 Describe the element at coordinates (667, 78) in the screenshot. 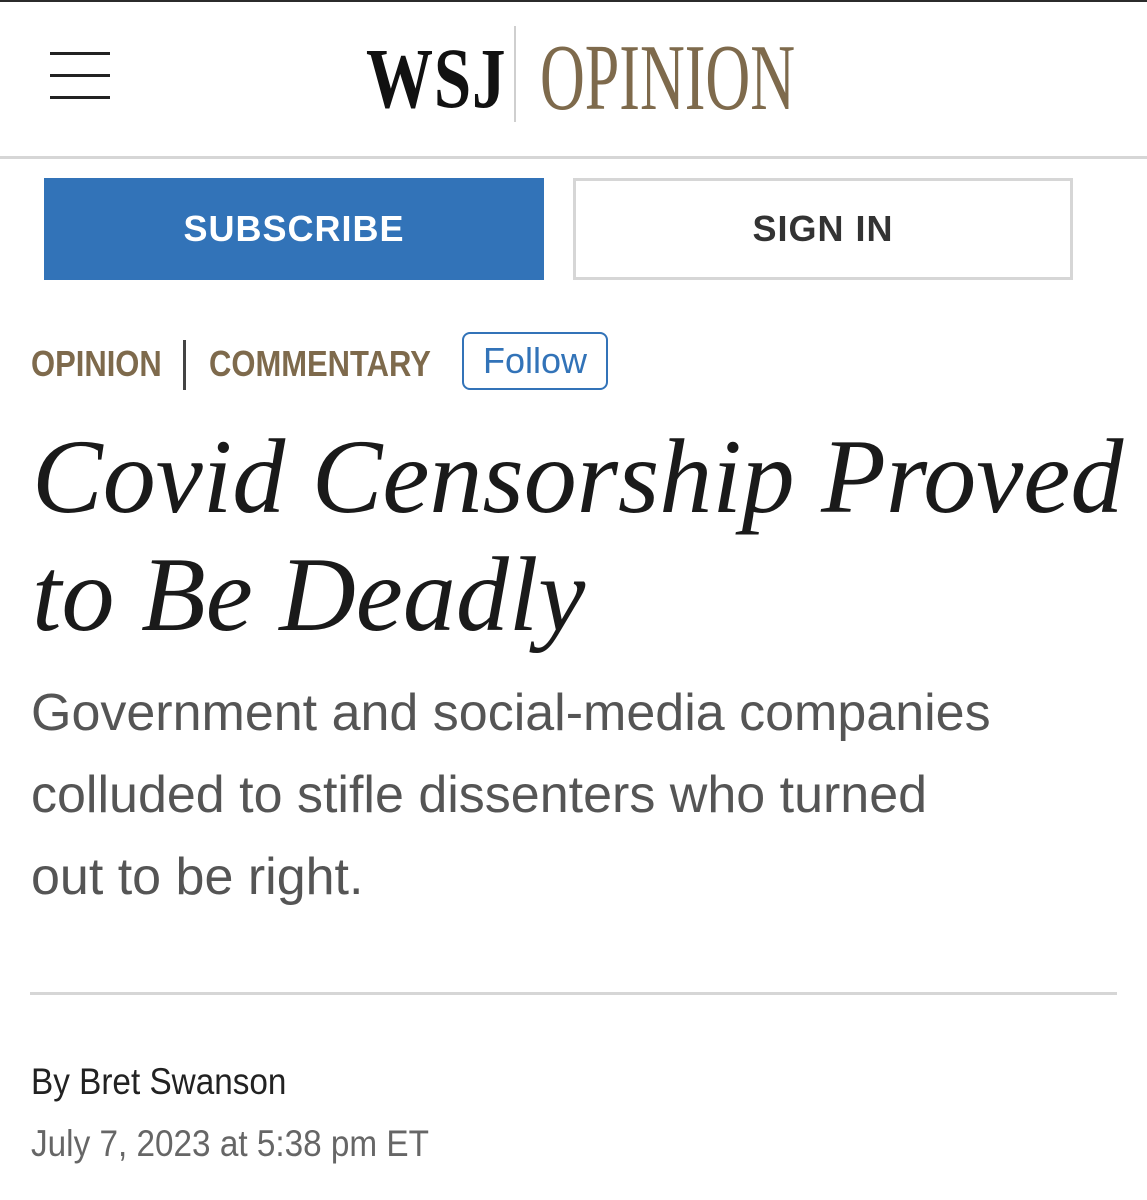

I see `opinion-section-logo: OPINION` at that location.